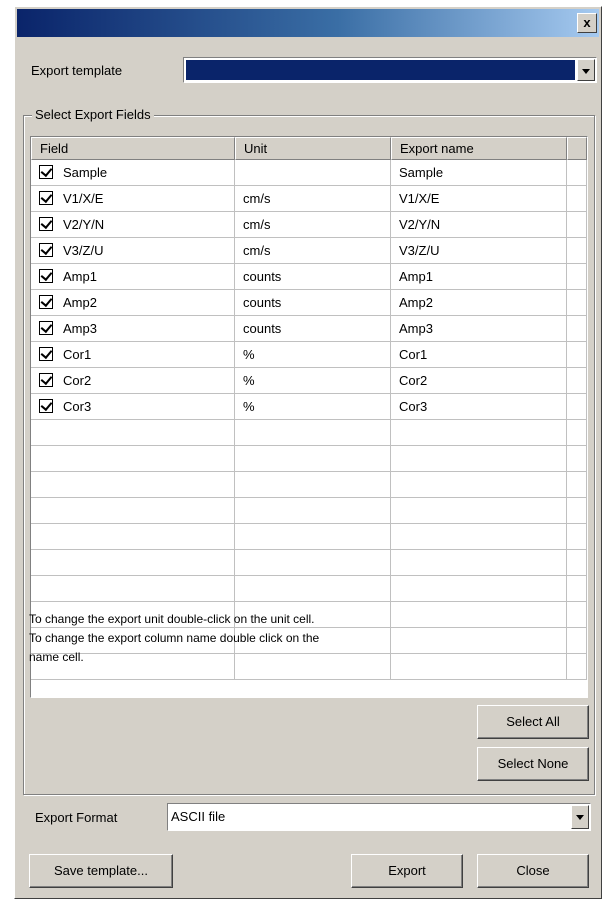 The image size is (603, 901). Describe the element at coordinates (133, 355) in the screenshot. I see `field-cell: Cor1` at that location.